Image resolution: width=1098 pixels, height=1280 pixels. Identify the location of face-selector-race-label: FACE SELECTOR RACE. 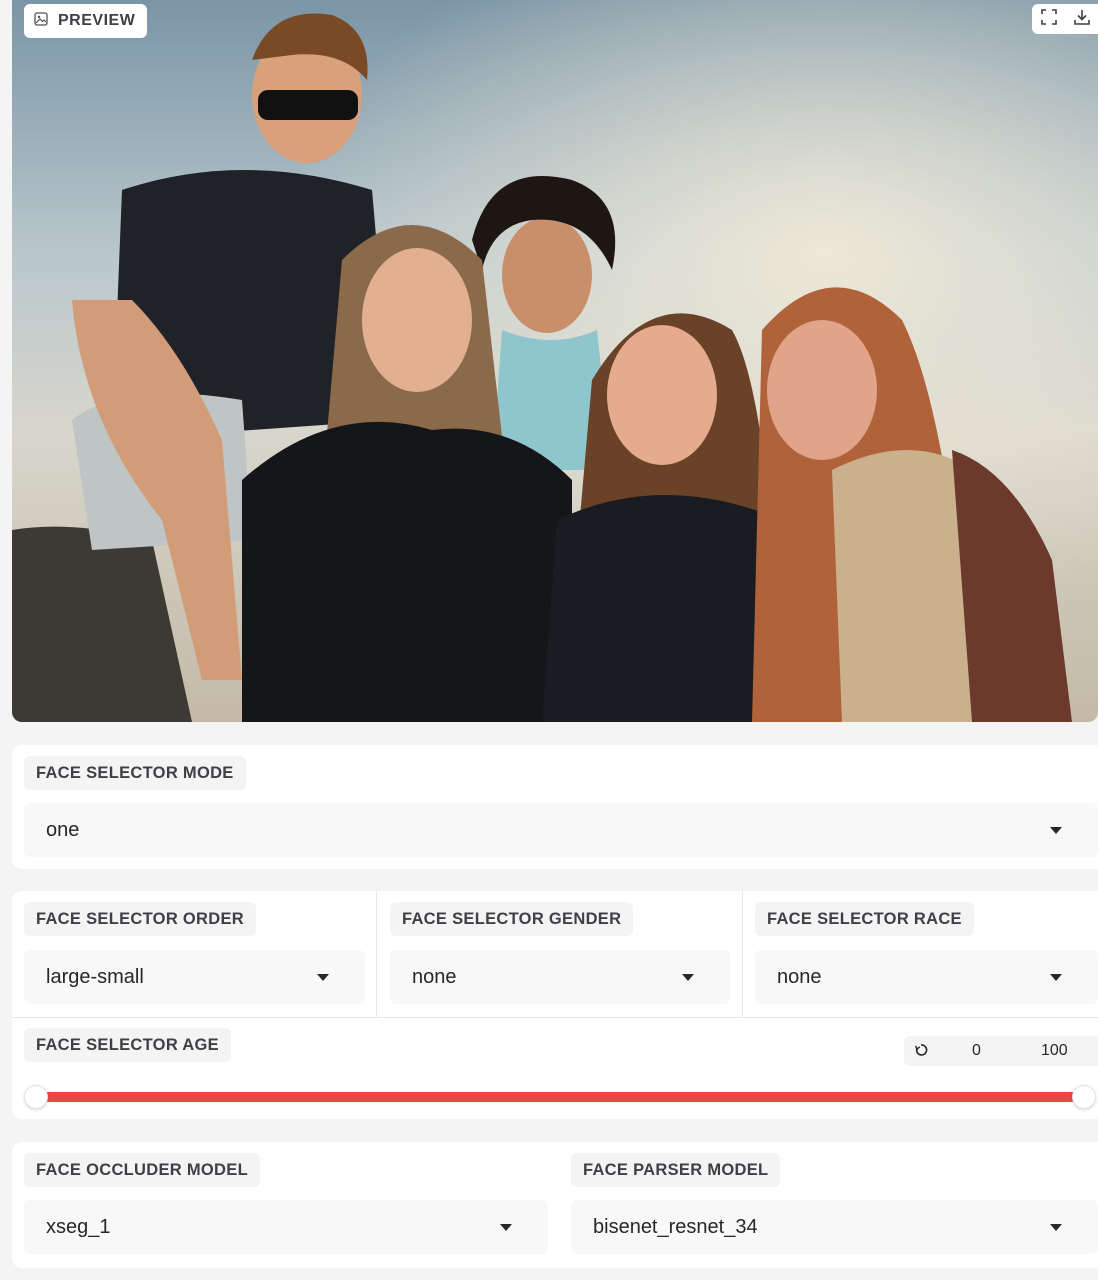
(864, 919).